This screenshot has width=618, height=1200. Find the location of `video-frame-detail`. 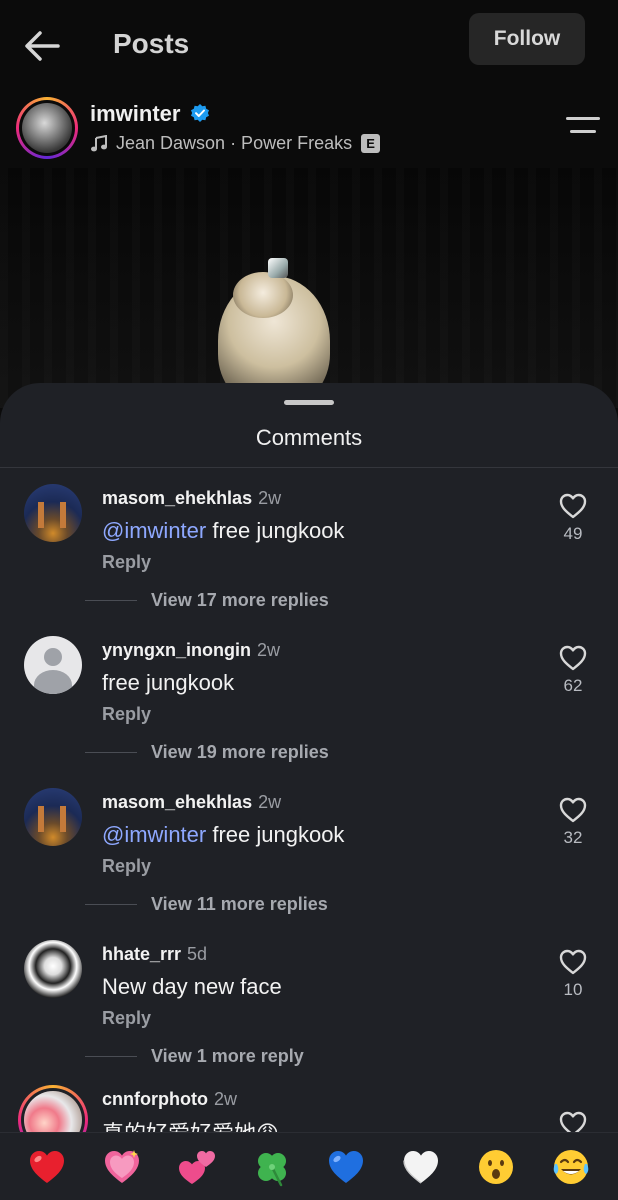

video-frame-detail is located at coordinates (263, 295).